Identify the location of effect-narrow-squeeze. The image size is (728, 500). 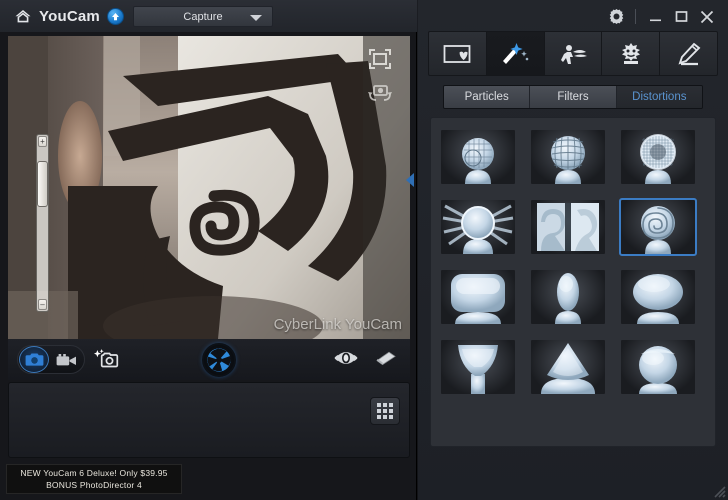
(568, 297).